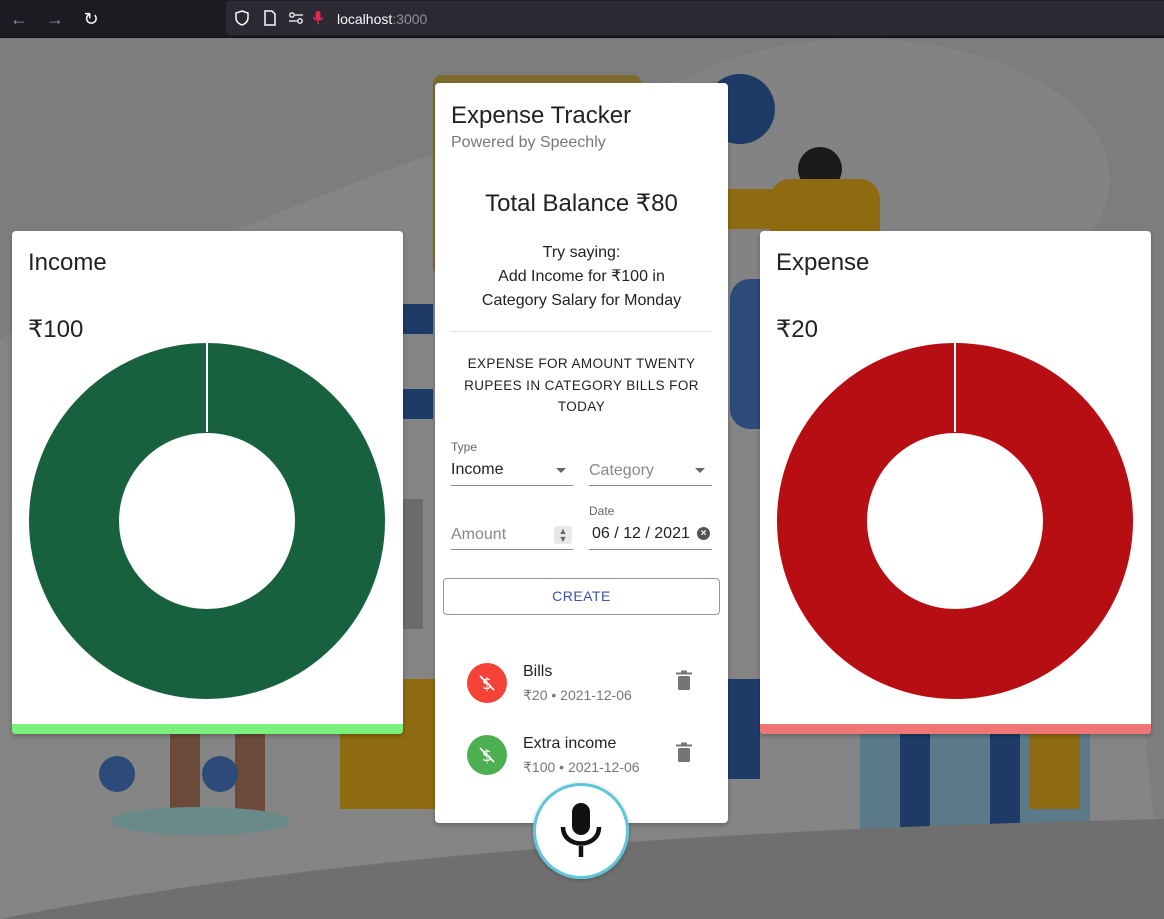 The image size is (1164, 919). Describe the element at coordinates (56, 329) in the screenshot. I see `income-amount: ₹100` at that location.